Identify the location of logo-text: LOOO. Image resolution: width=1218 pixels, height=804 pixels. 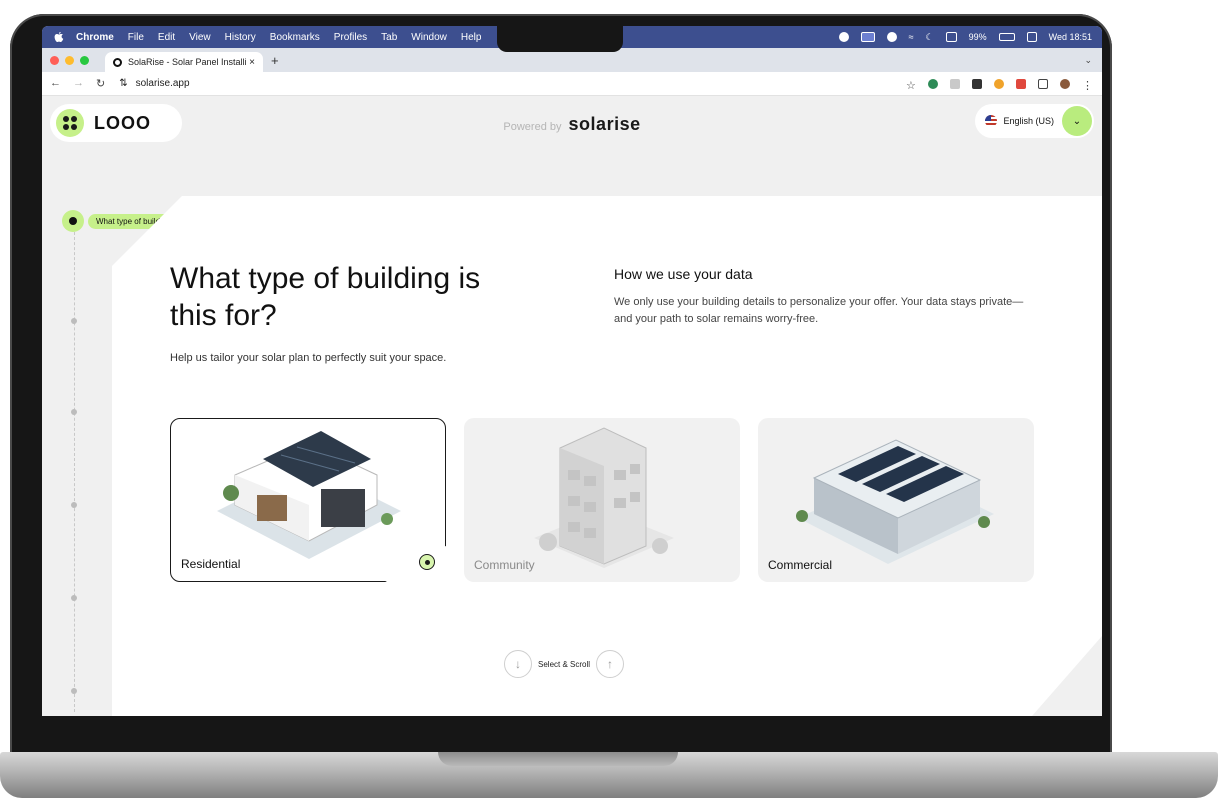
(122, 122).